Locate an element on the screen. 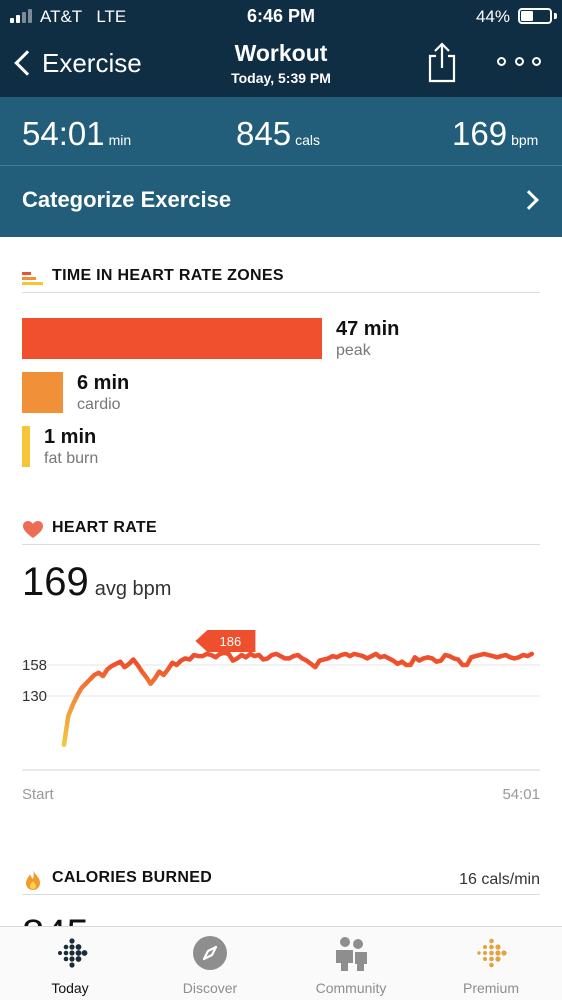 The height and width of the screenshot is (1000, 562). page-title: Workout is located at coordinates (281, 53).